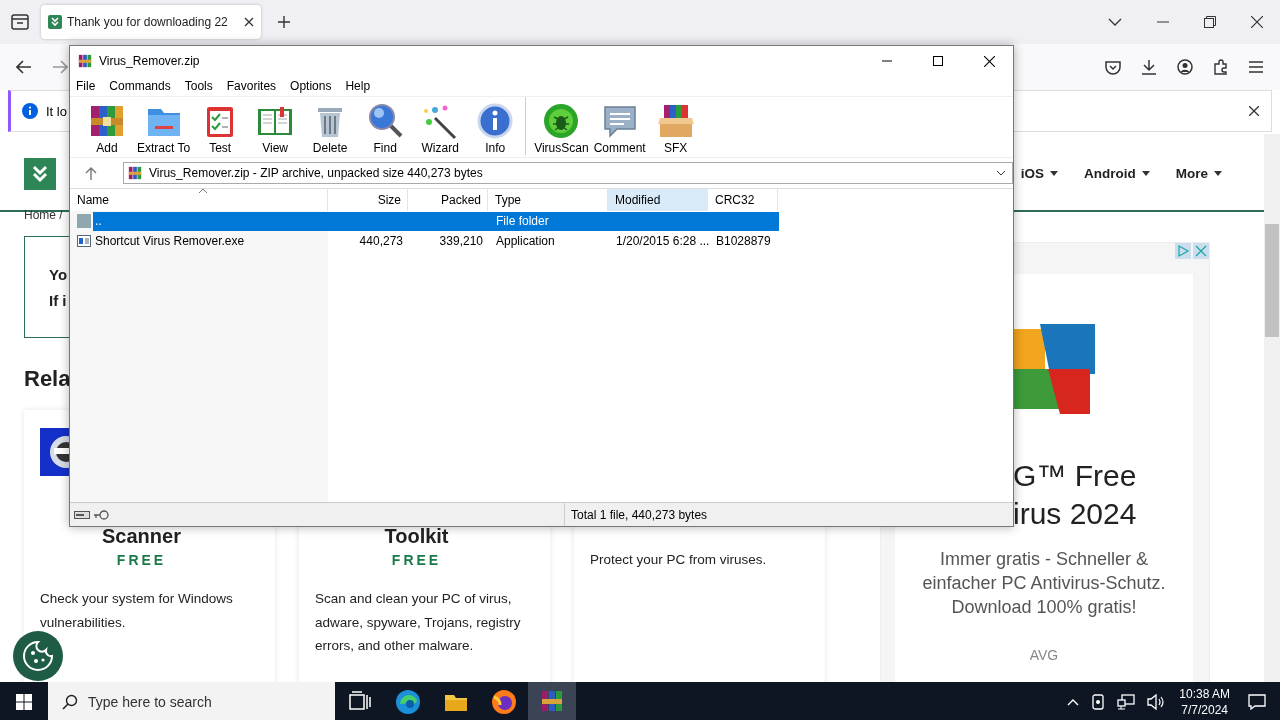 This screenshot has width=1280, height=720. I want to click on browser-tab: Thank you for downloading 22, so click(151, 22).